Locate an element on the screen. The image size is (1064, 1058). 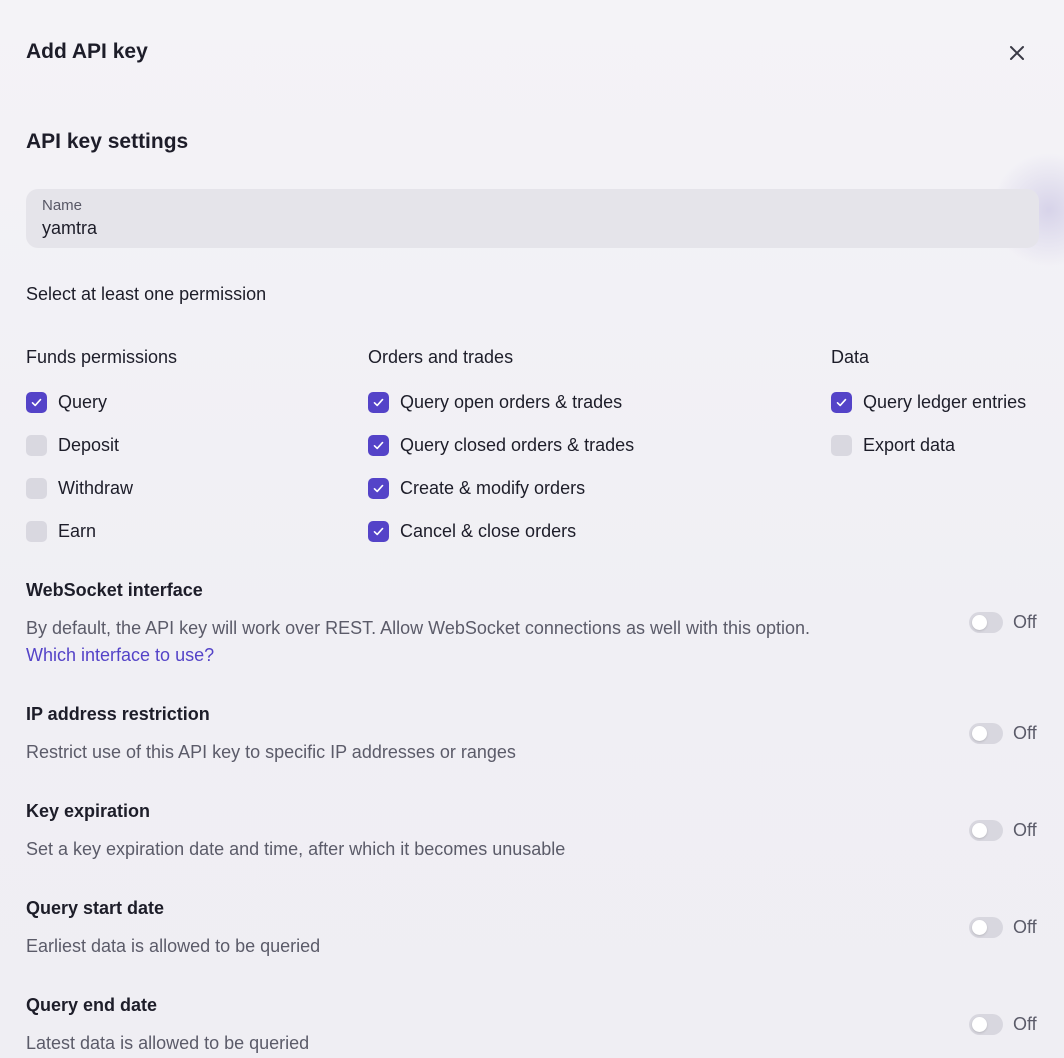
checkbox-deposit: Deposit is located at coordinates (72, 445).